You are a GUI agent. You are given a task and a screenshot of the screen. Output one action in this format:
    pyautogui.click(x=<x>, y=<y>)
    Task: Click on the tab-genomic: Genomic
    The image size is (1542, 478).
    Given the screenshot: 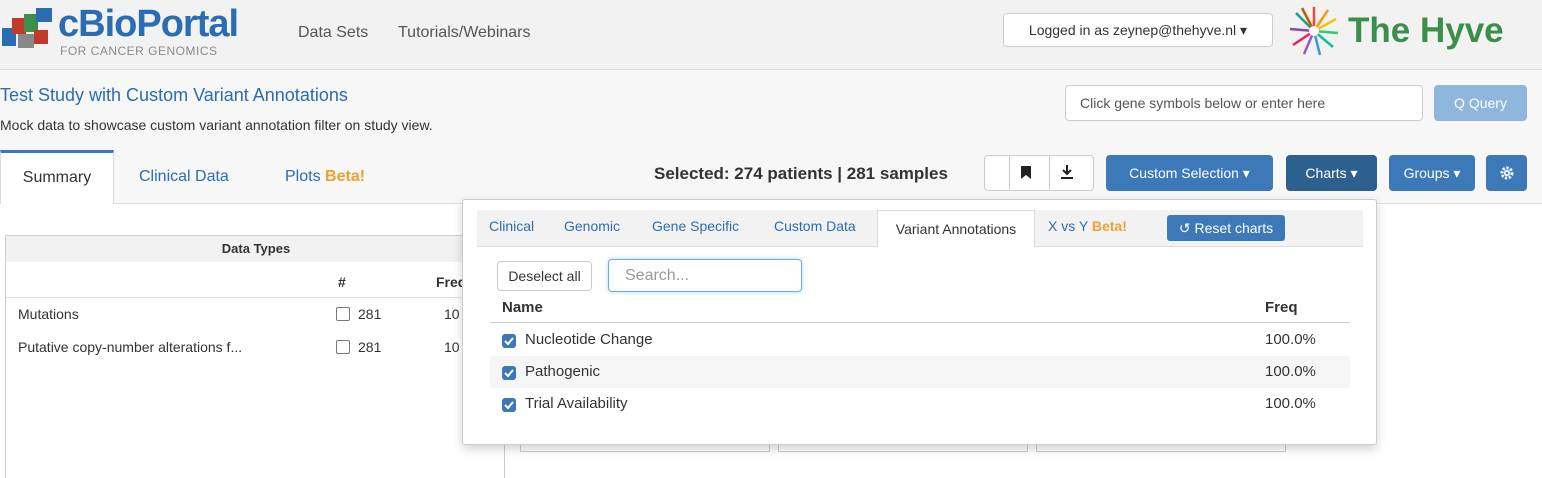 What is the action you would take?
    pyautogui.click(x=592, y=226)
    